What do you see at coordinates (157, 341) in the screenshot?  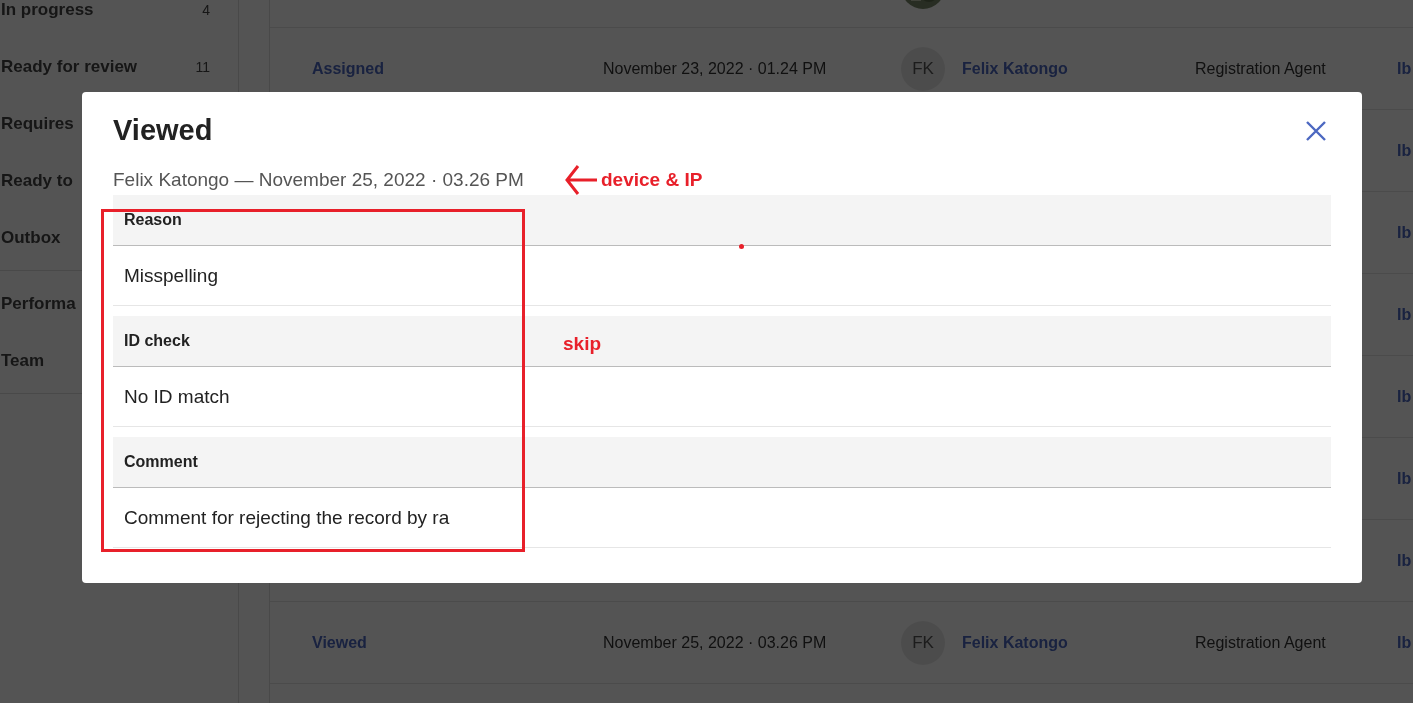 I see `section-label: ID check` at bounding box center [157, 341].